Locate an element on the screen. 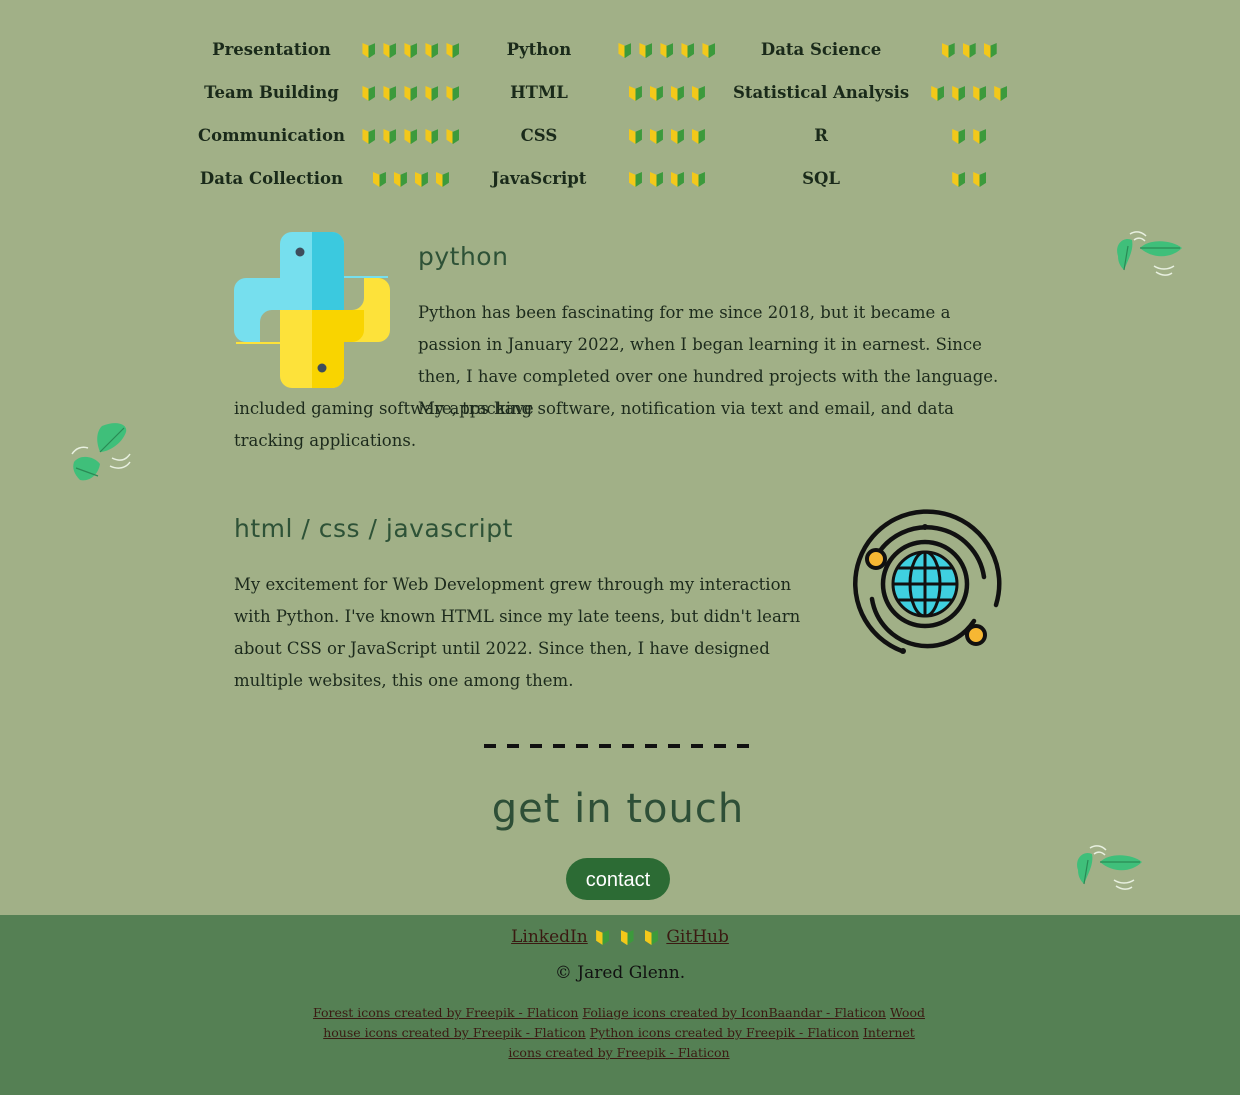  skill-name: Python is located at coordinates (539, 49).